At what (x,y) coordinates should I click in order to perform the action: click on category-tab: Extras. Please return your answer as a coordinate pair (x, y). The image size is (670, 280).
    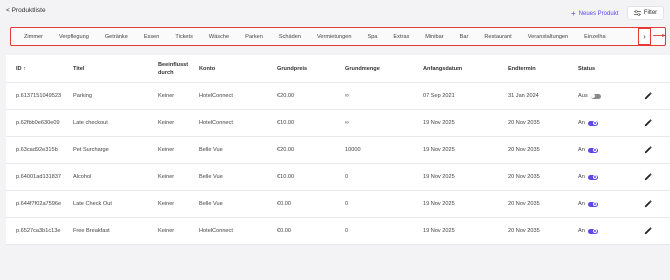
    Looking at the image, I should click on (401, 37).